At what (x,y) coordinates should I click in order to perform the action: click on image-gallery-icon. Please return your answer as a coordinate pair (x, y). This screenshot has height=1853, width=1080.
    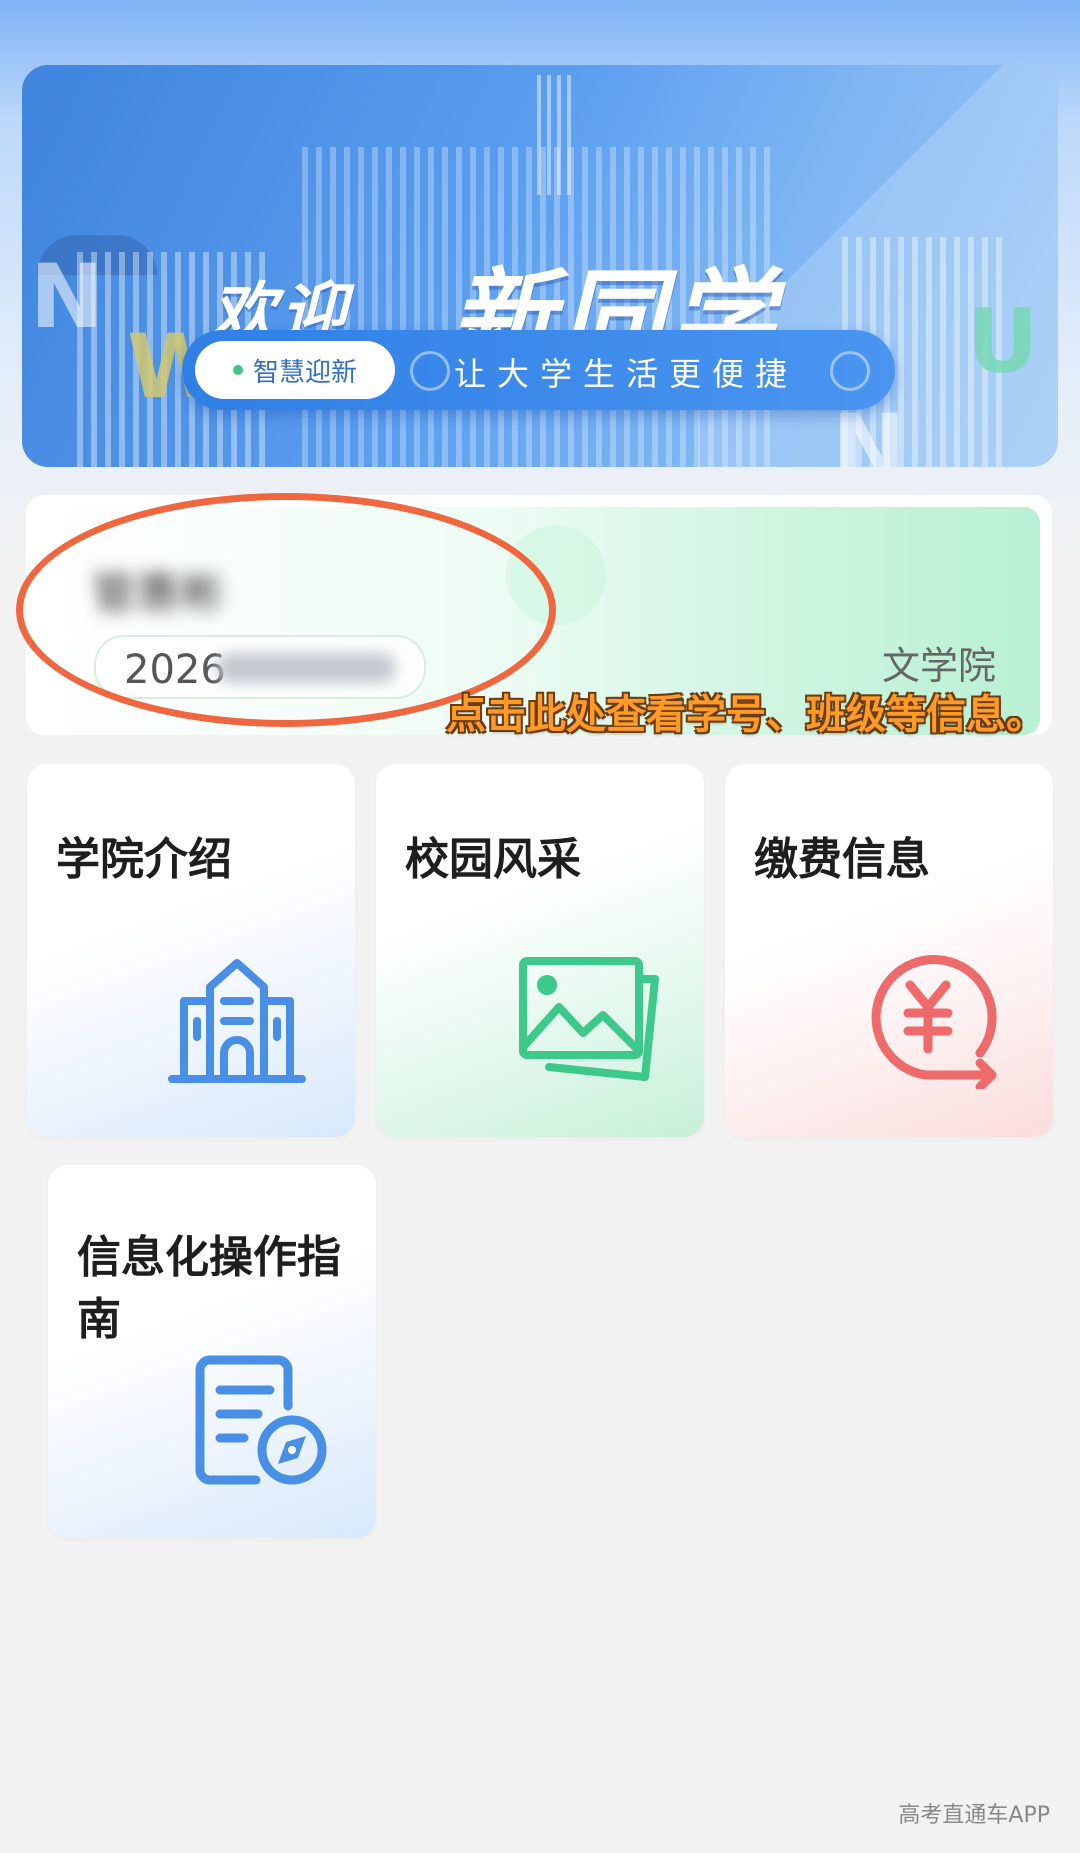
    Looking at the image, I should click on (591, 1021).